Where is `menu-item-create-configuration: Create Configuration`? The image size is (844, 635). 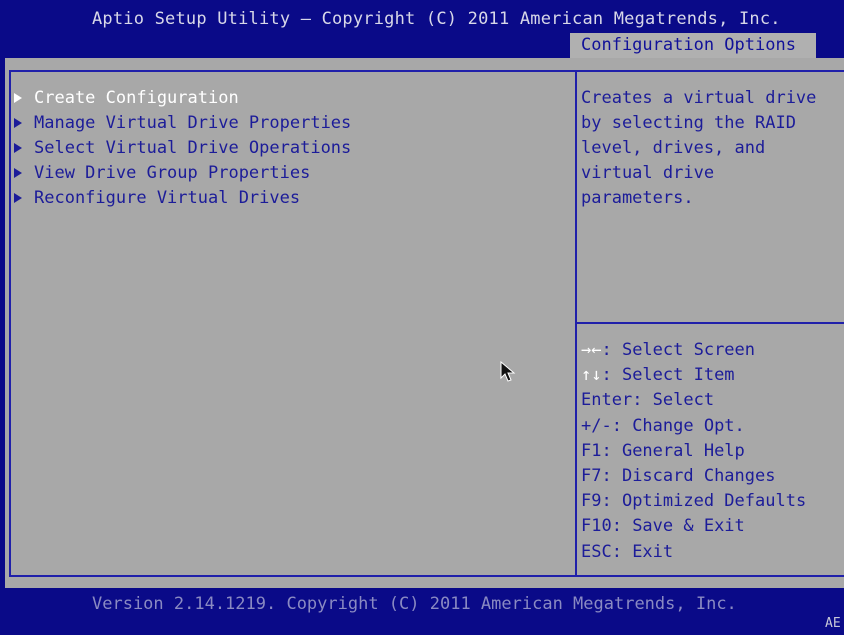 menu-item-create-configuration: Create Configuration is located at coordinates (182, 98).